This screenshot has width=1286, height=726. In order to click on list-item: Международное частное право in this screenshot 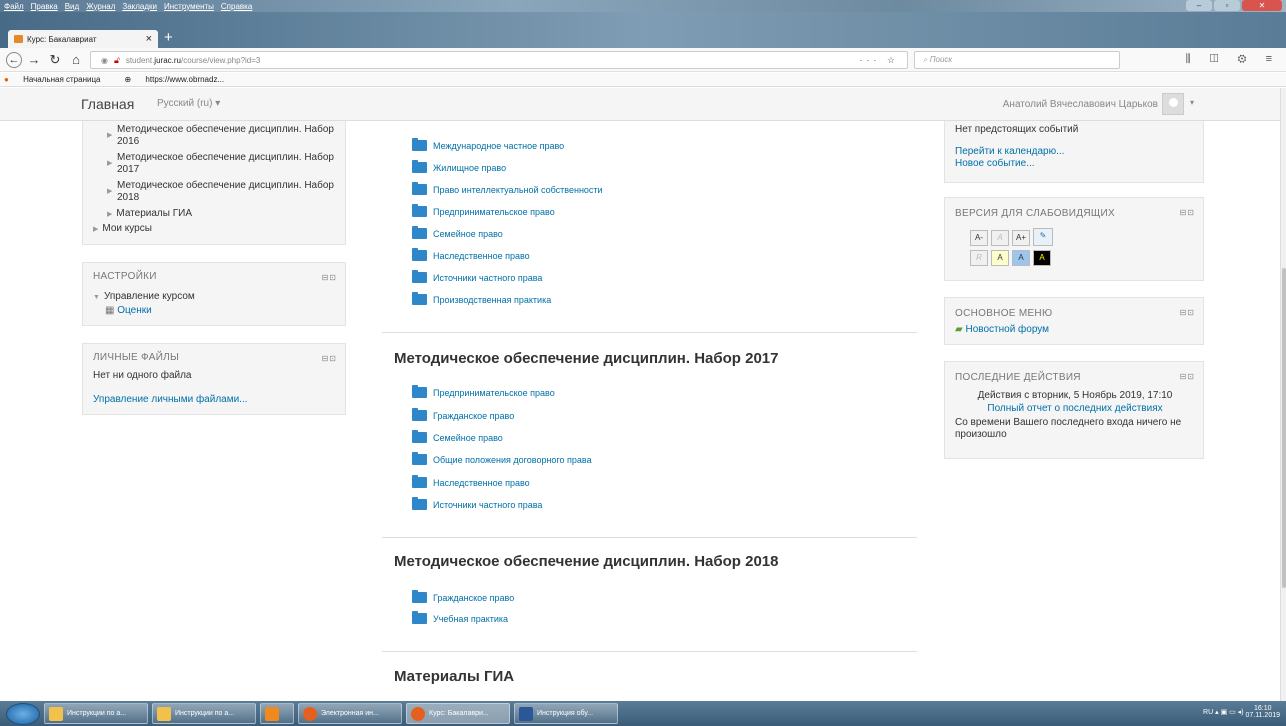, I will do `click(488, 144)`.